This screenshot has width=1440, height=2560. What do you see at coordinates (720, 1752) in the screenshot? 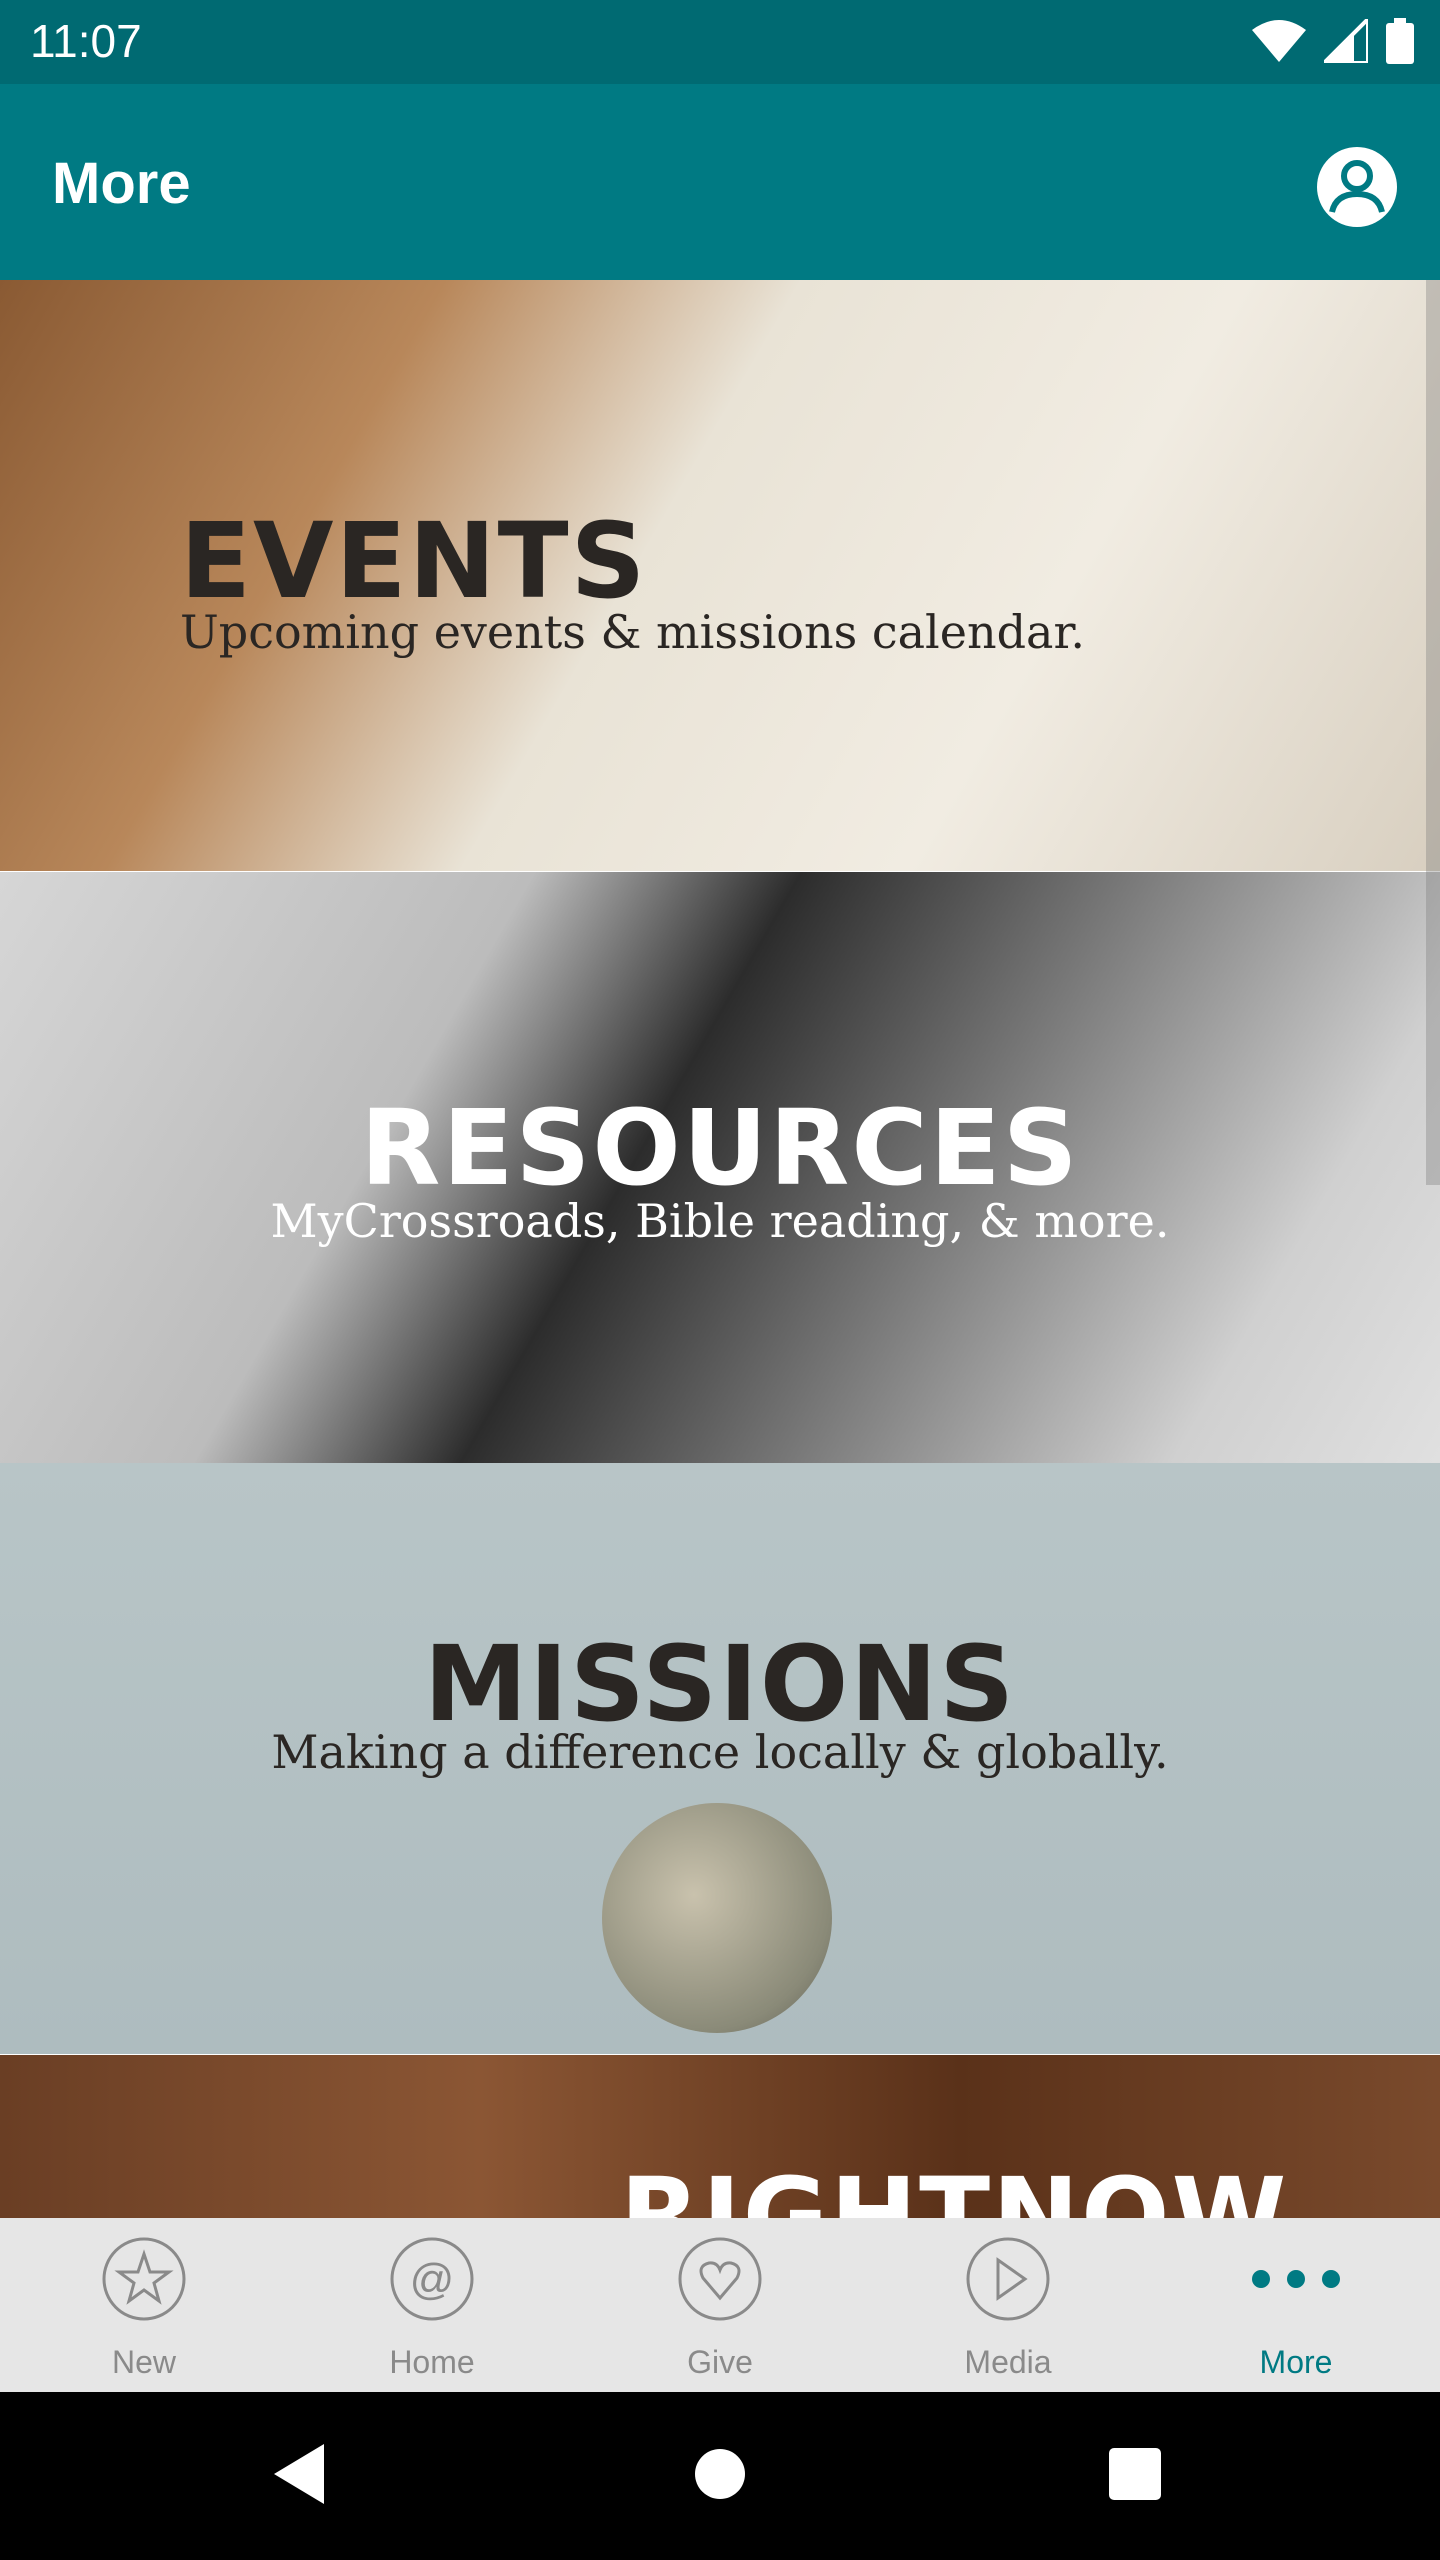
I see `banner-subtitle: Making a difference locally & globally.` at bounding box center [720, 1752].